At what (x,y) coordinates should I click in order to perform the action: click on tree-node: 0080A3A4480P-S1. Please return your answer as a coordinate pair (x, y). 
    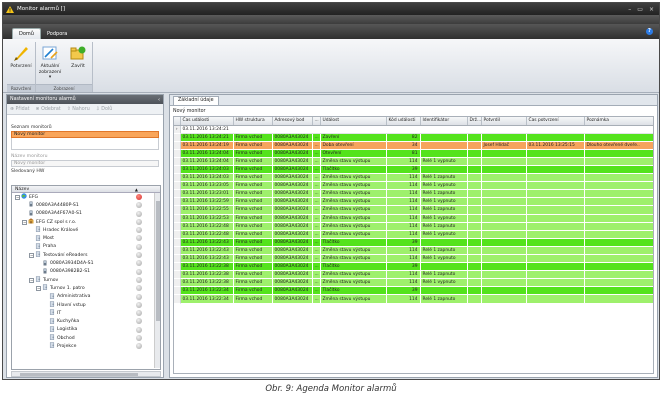
    Looking at the image, I should click on (86, 205).